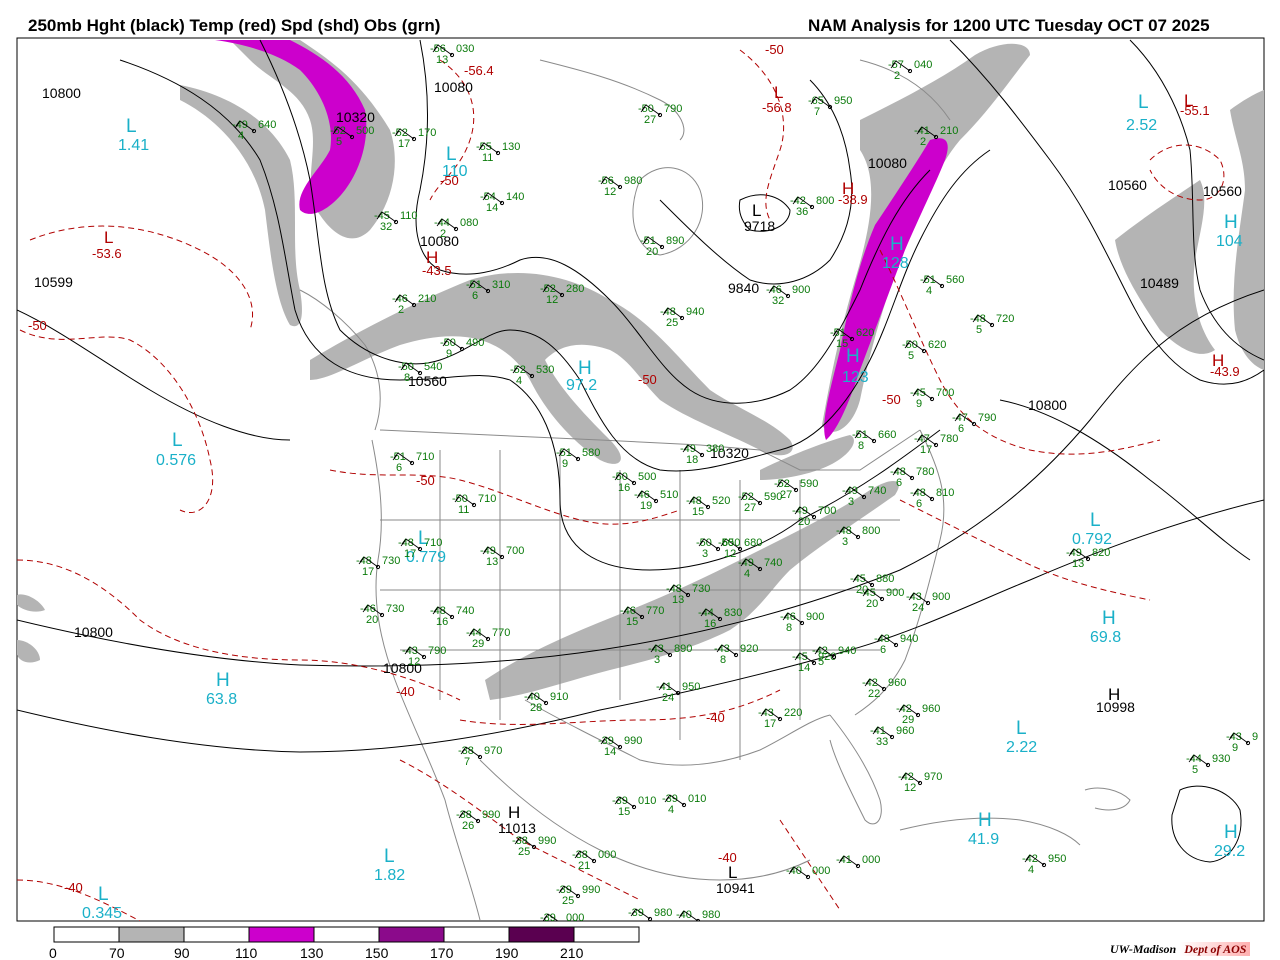  I want to click on obs-height: 210, so click(427, 299).